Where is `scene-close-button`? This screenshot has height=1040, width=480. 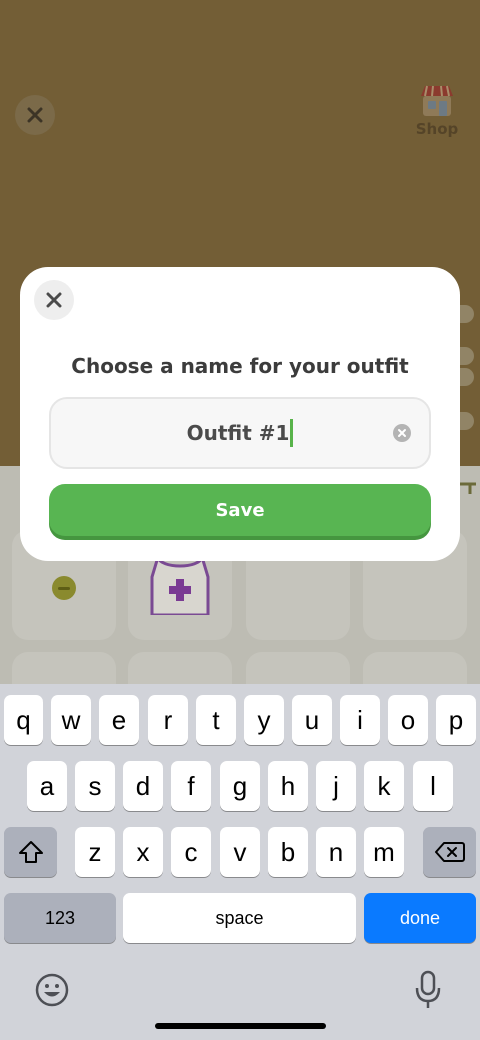 scene-close-button is located at coordinates (35, 115).